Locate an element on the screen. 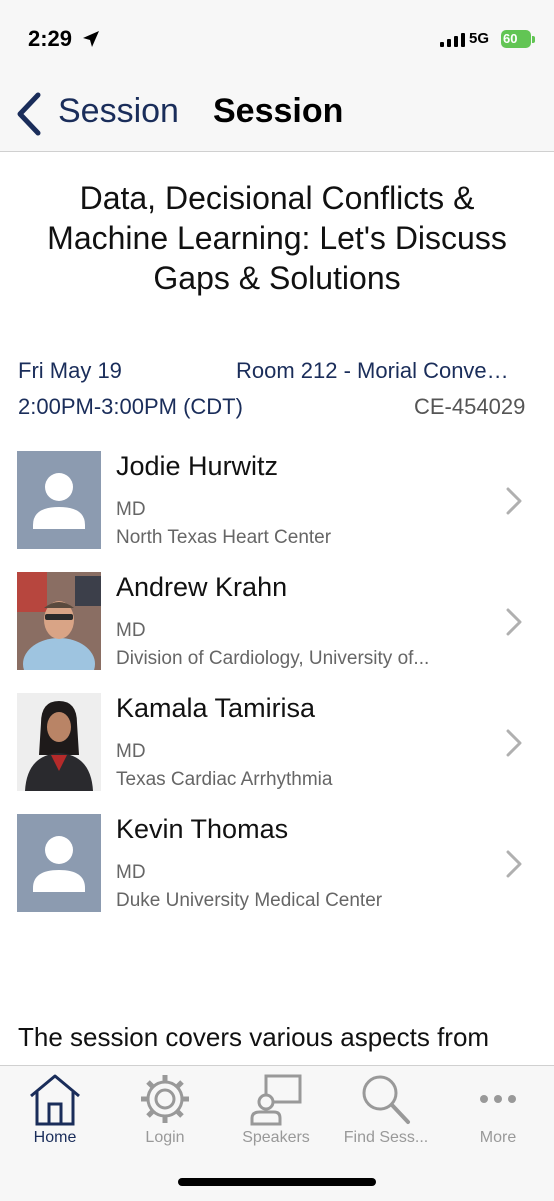 The image size is (554, 1201). speaker-name: Jodie Hurwitz is located at coordinates (197, 466).